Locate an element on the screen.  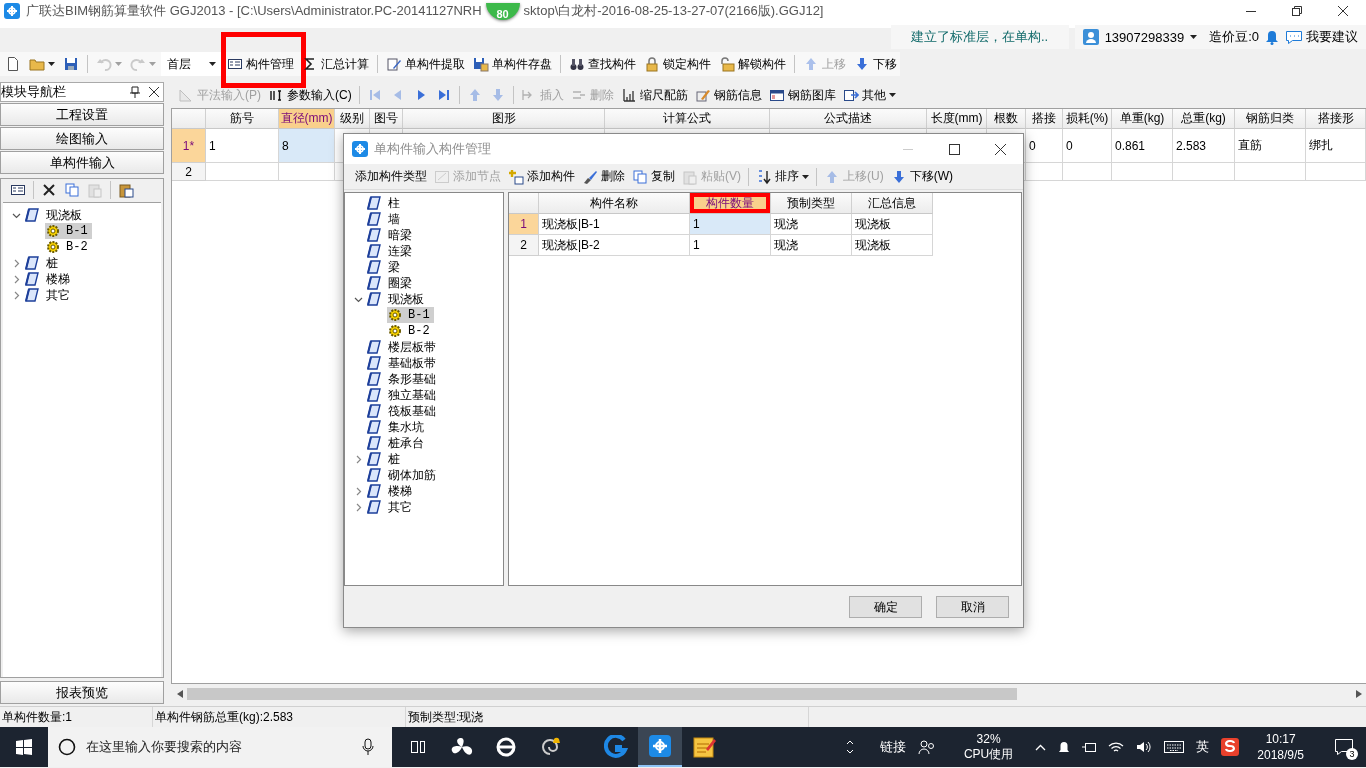
column-header: 长度(mm) is located at coordinates (957, 119).